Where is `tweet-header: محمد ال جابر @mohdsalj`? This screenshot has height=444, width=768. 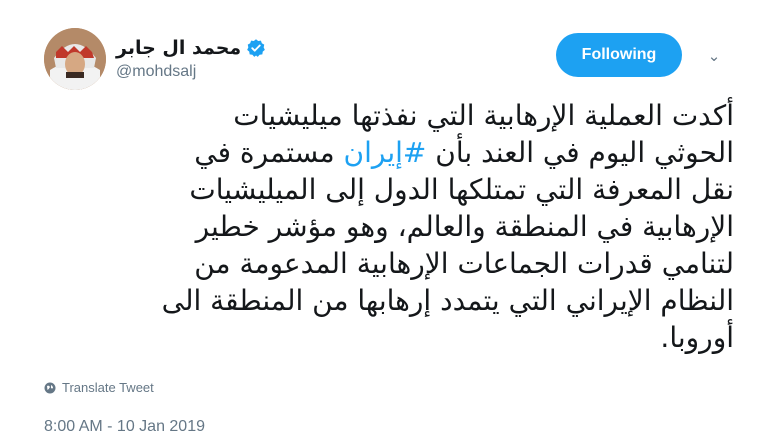 tweet-header: محمد ال جابر @mohdsalj is located at coordinates (155, 59).